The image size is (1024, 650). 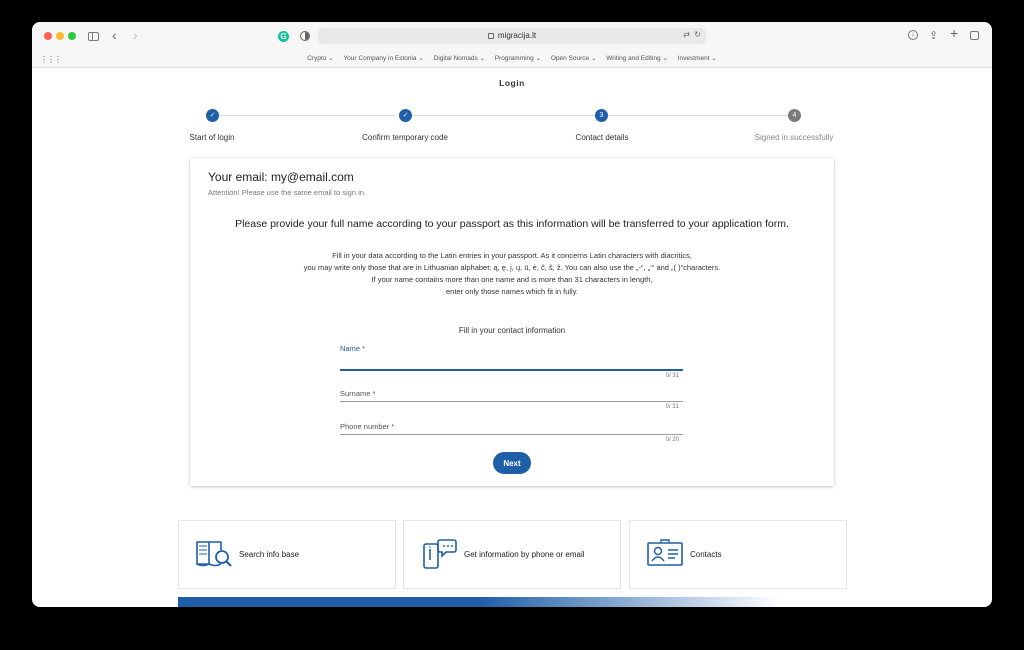 What do you see at coordinates (602, 137) in the screenshot?
I see `step-label-contact-details: Contact details` at bounding box center [602, 137].